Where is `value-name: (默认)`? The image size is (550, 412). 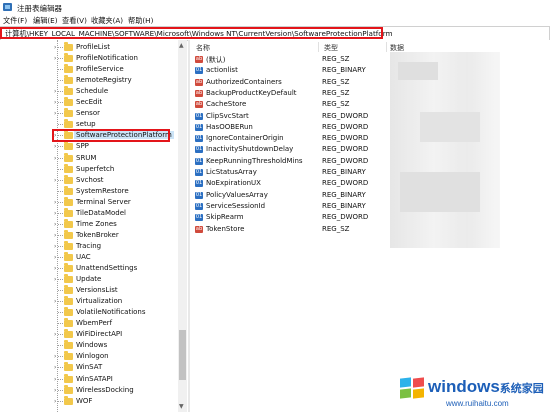 value-name: (默认) is located at coordinates (215, 60).